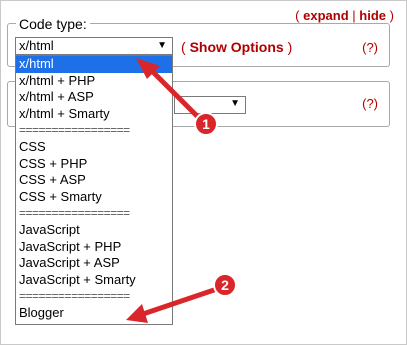  I want to click on annotation-marker-2: 2, so click(225, 285).